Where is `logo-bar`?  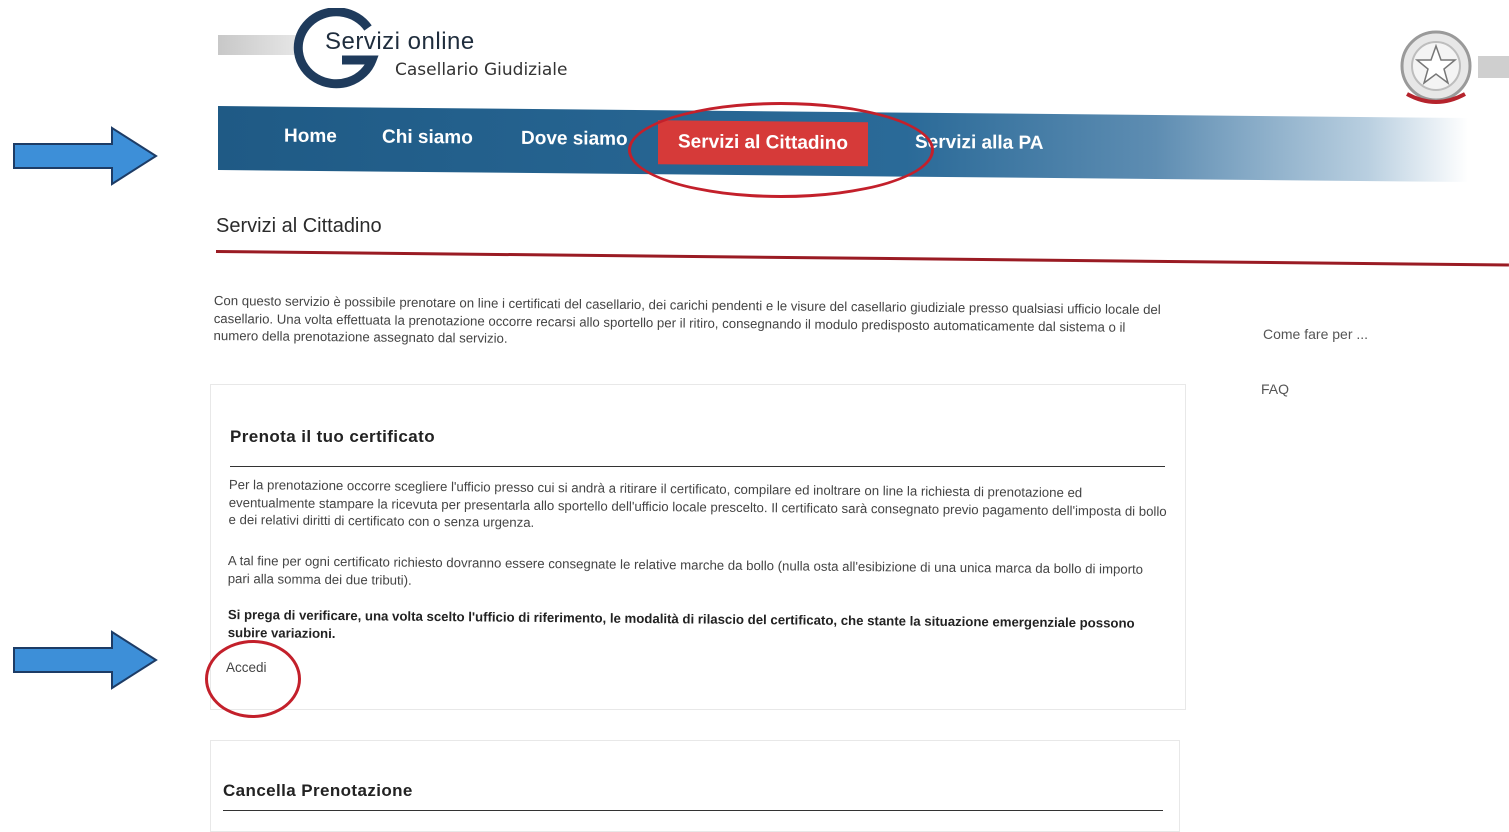 logo-bar is located at coordinates (258, 45).